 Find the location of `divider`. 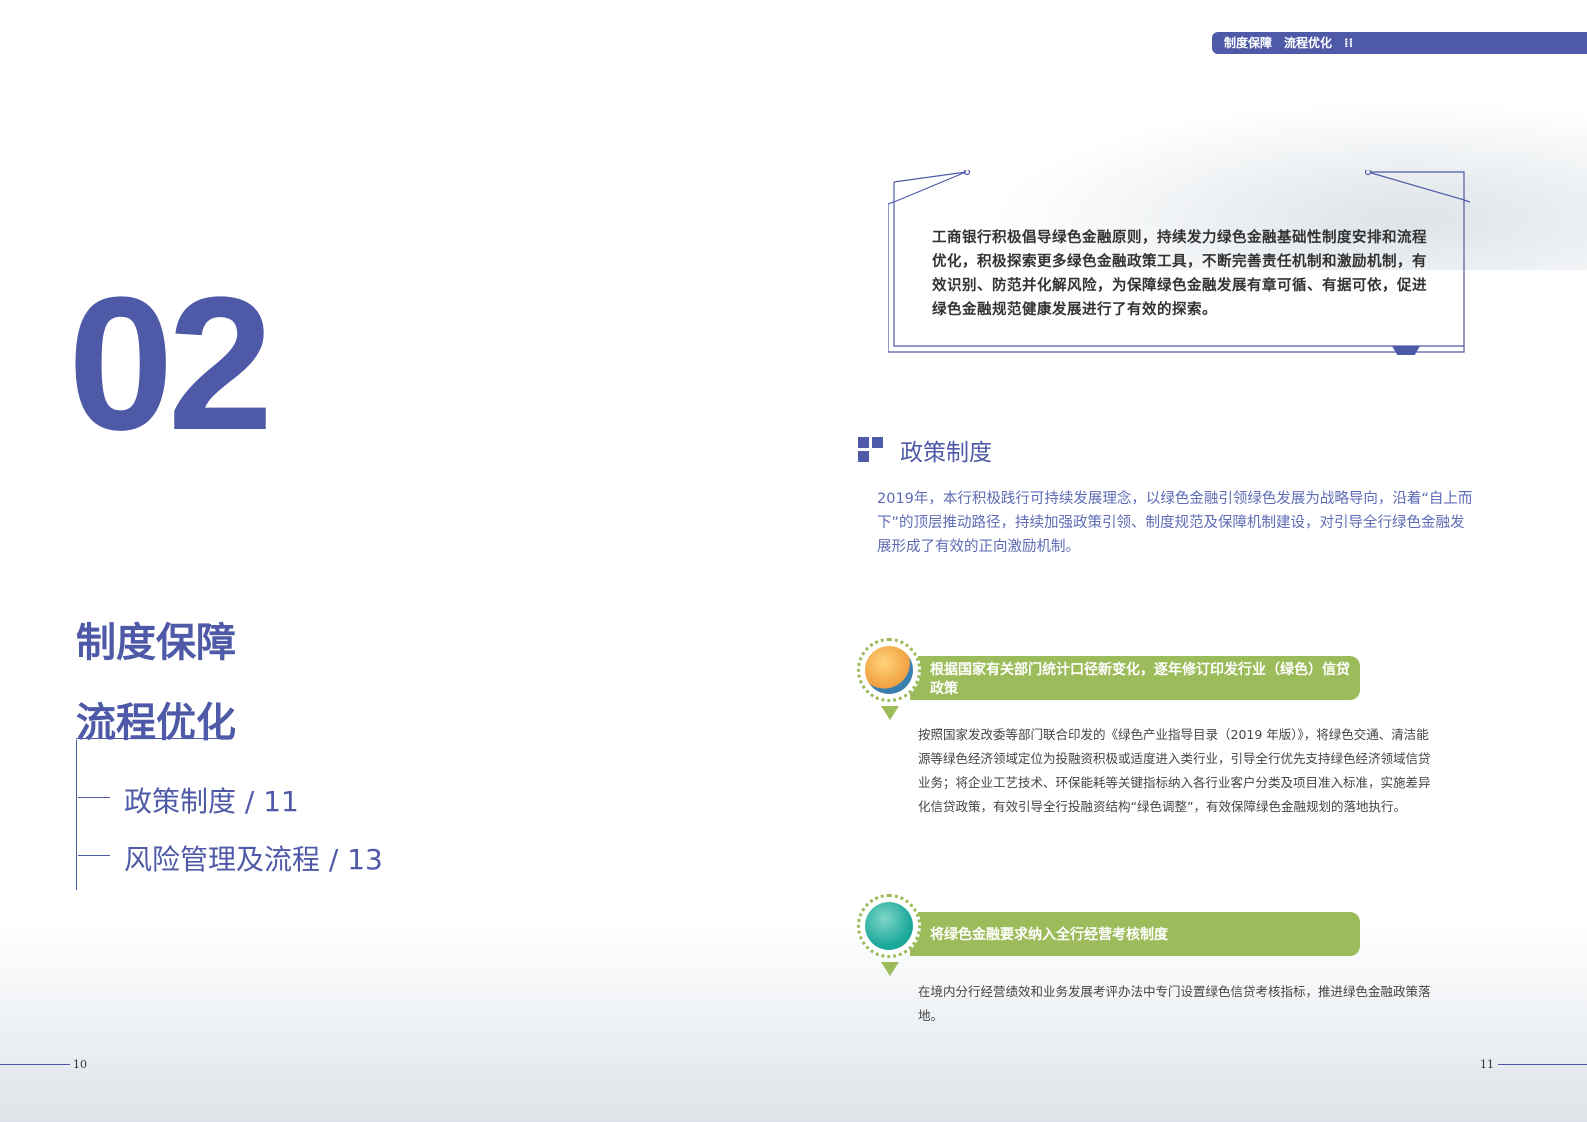

divider is located at coordinates (154, 738).